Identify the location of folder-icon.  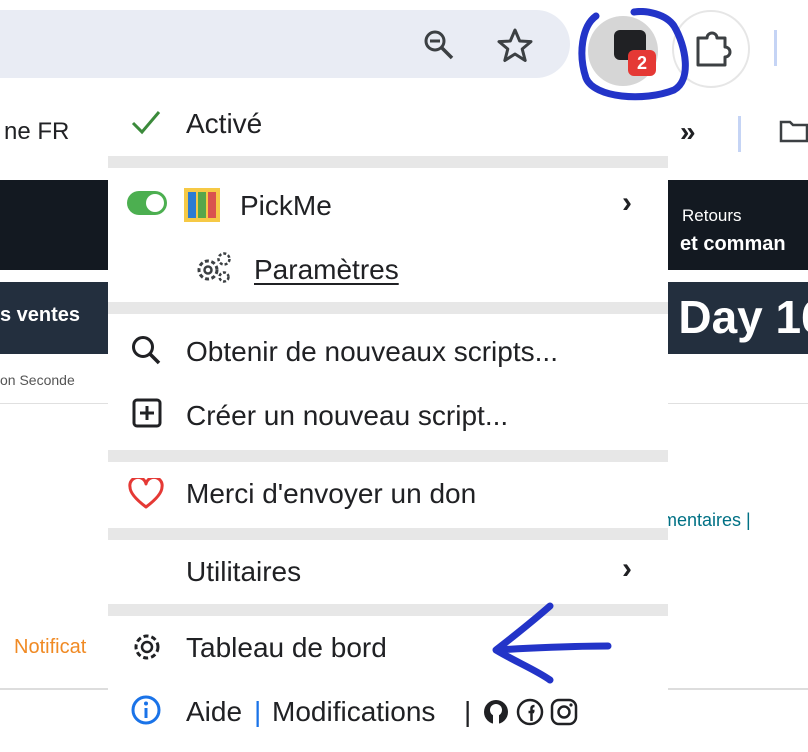
(793, 131).